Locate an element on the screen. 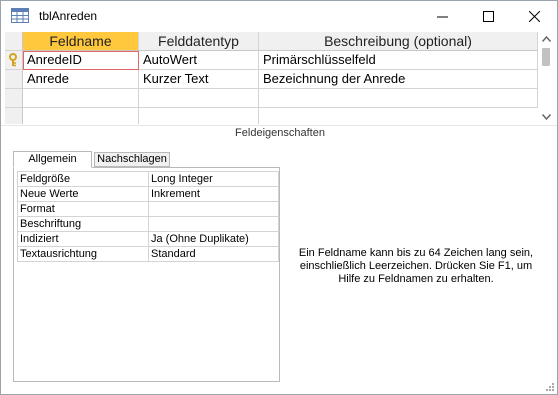  property-row: Textausrichtung Standard is located at coordinates (148, 254).